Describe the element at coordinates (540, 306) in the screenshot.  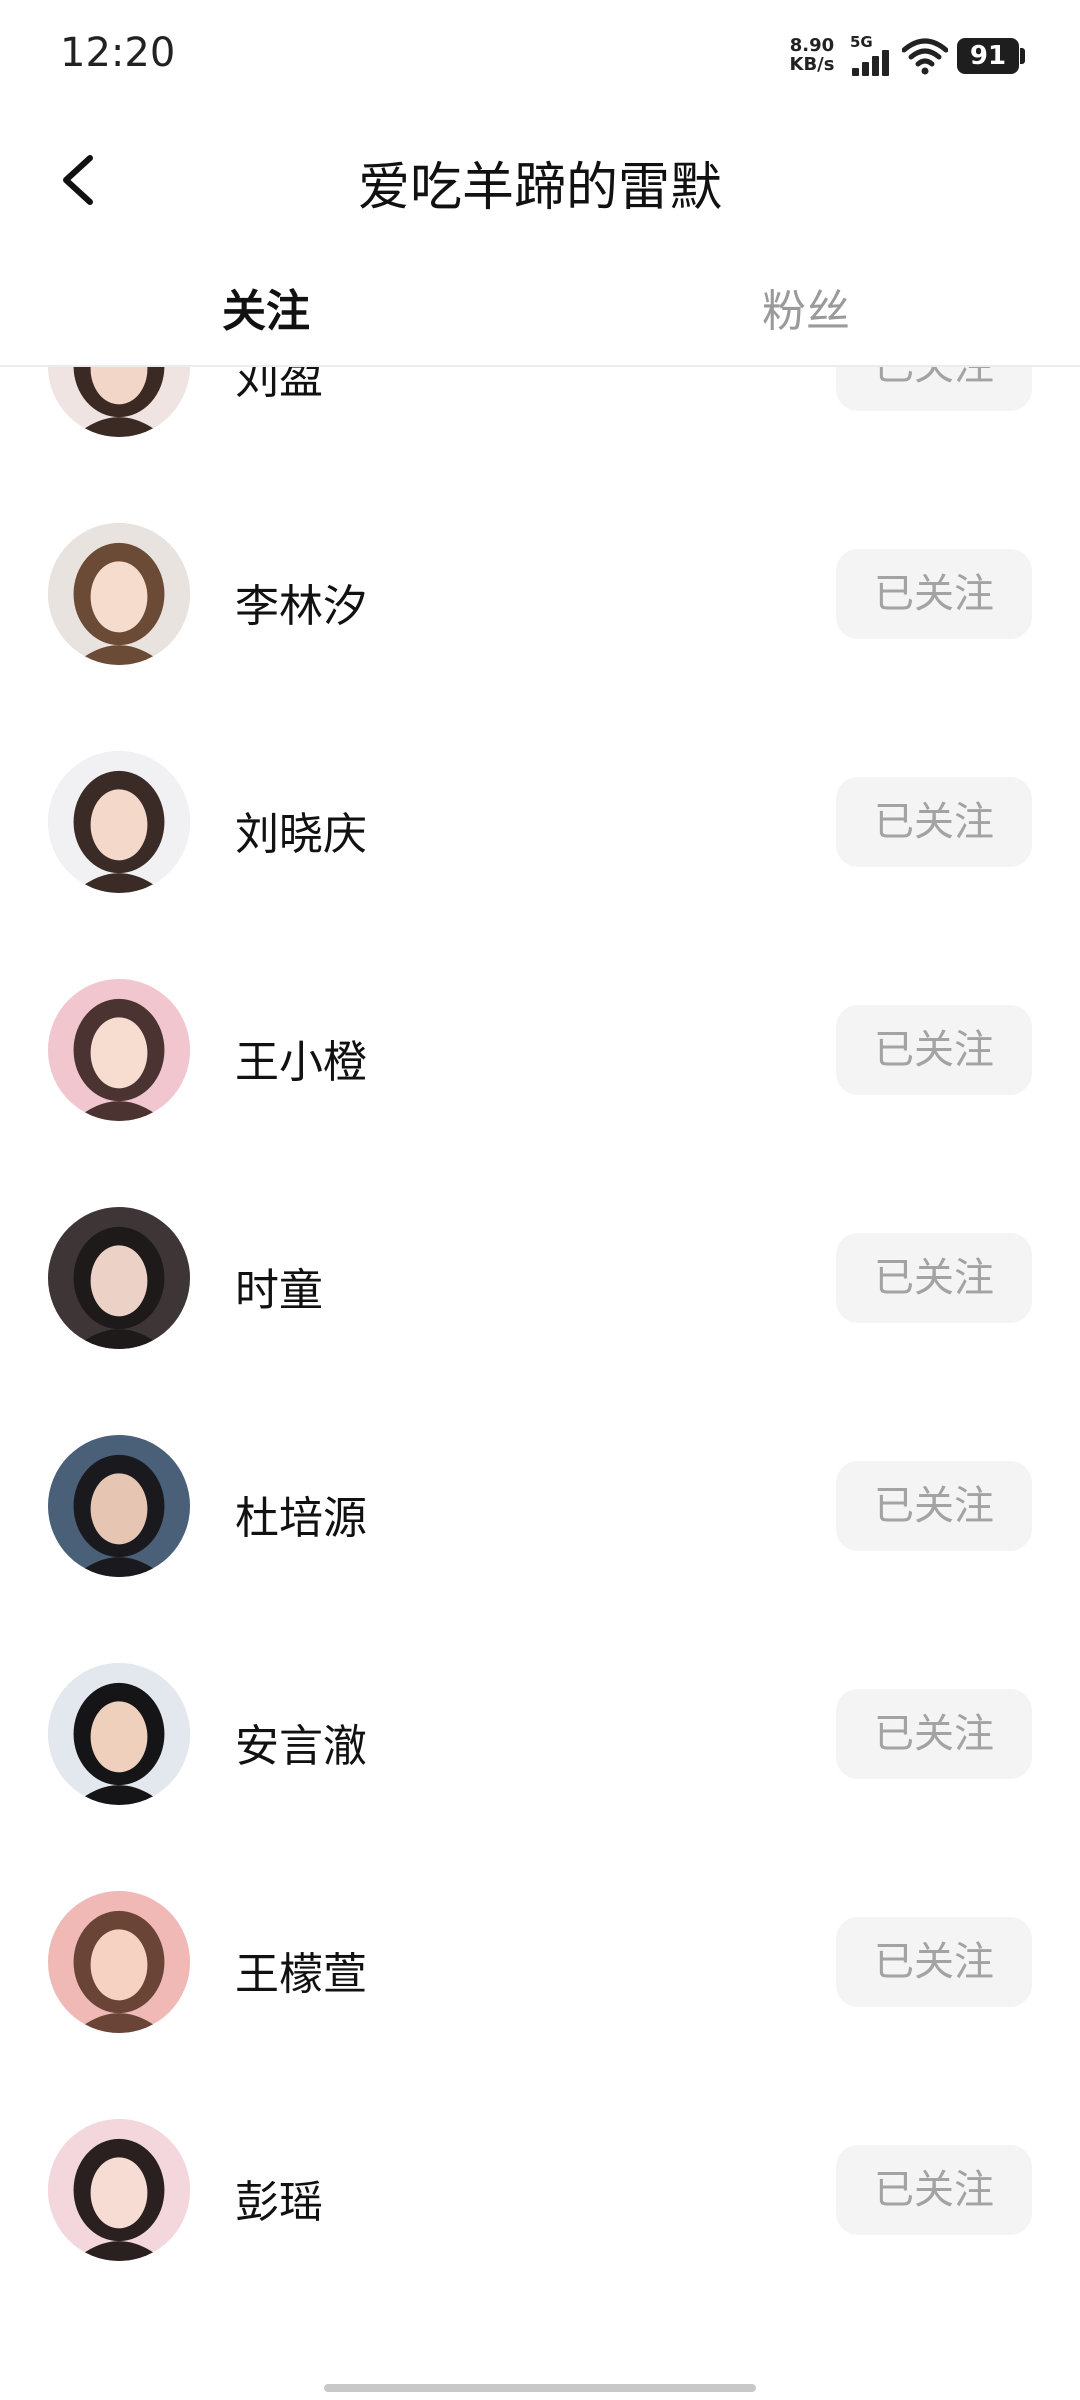
I see `tab-bar: 关注 粉丝` at that location.